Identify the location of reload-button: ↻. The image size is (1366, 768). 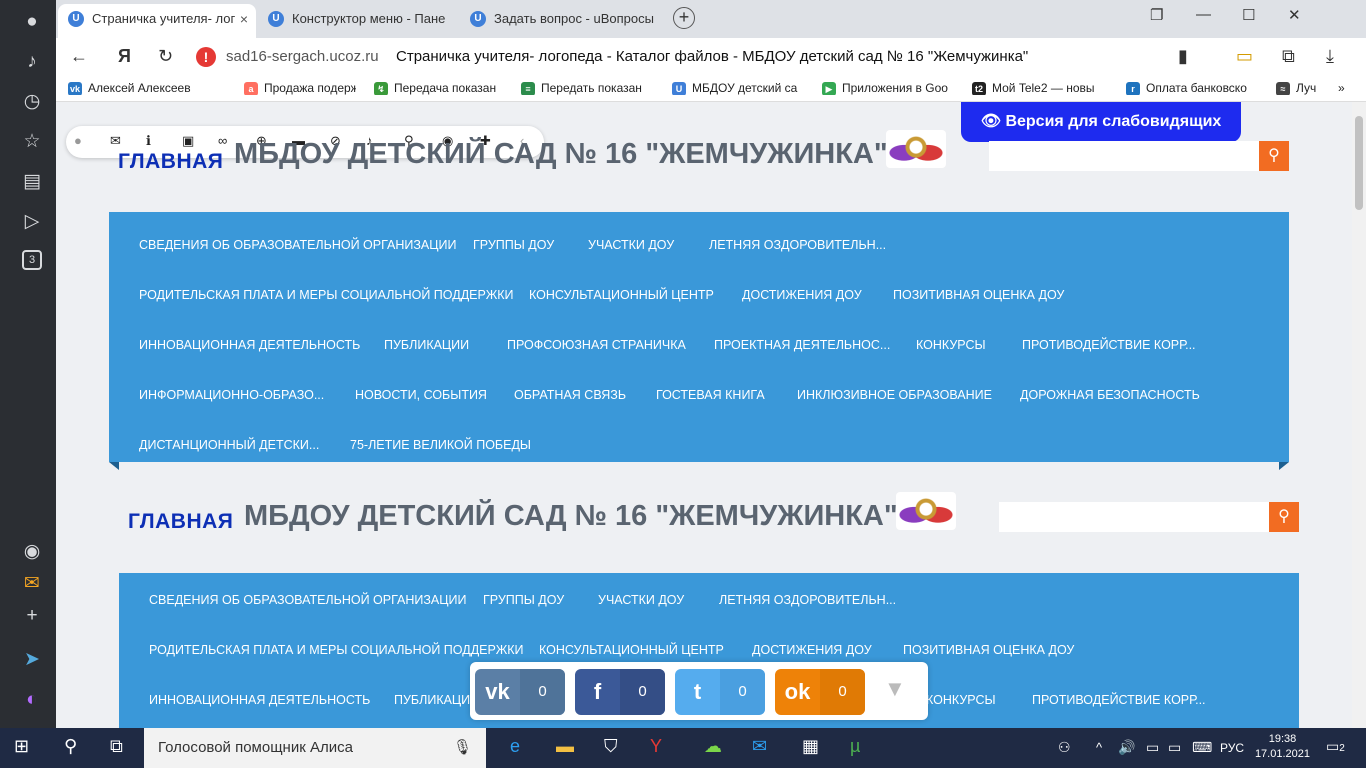
(165, 56).